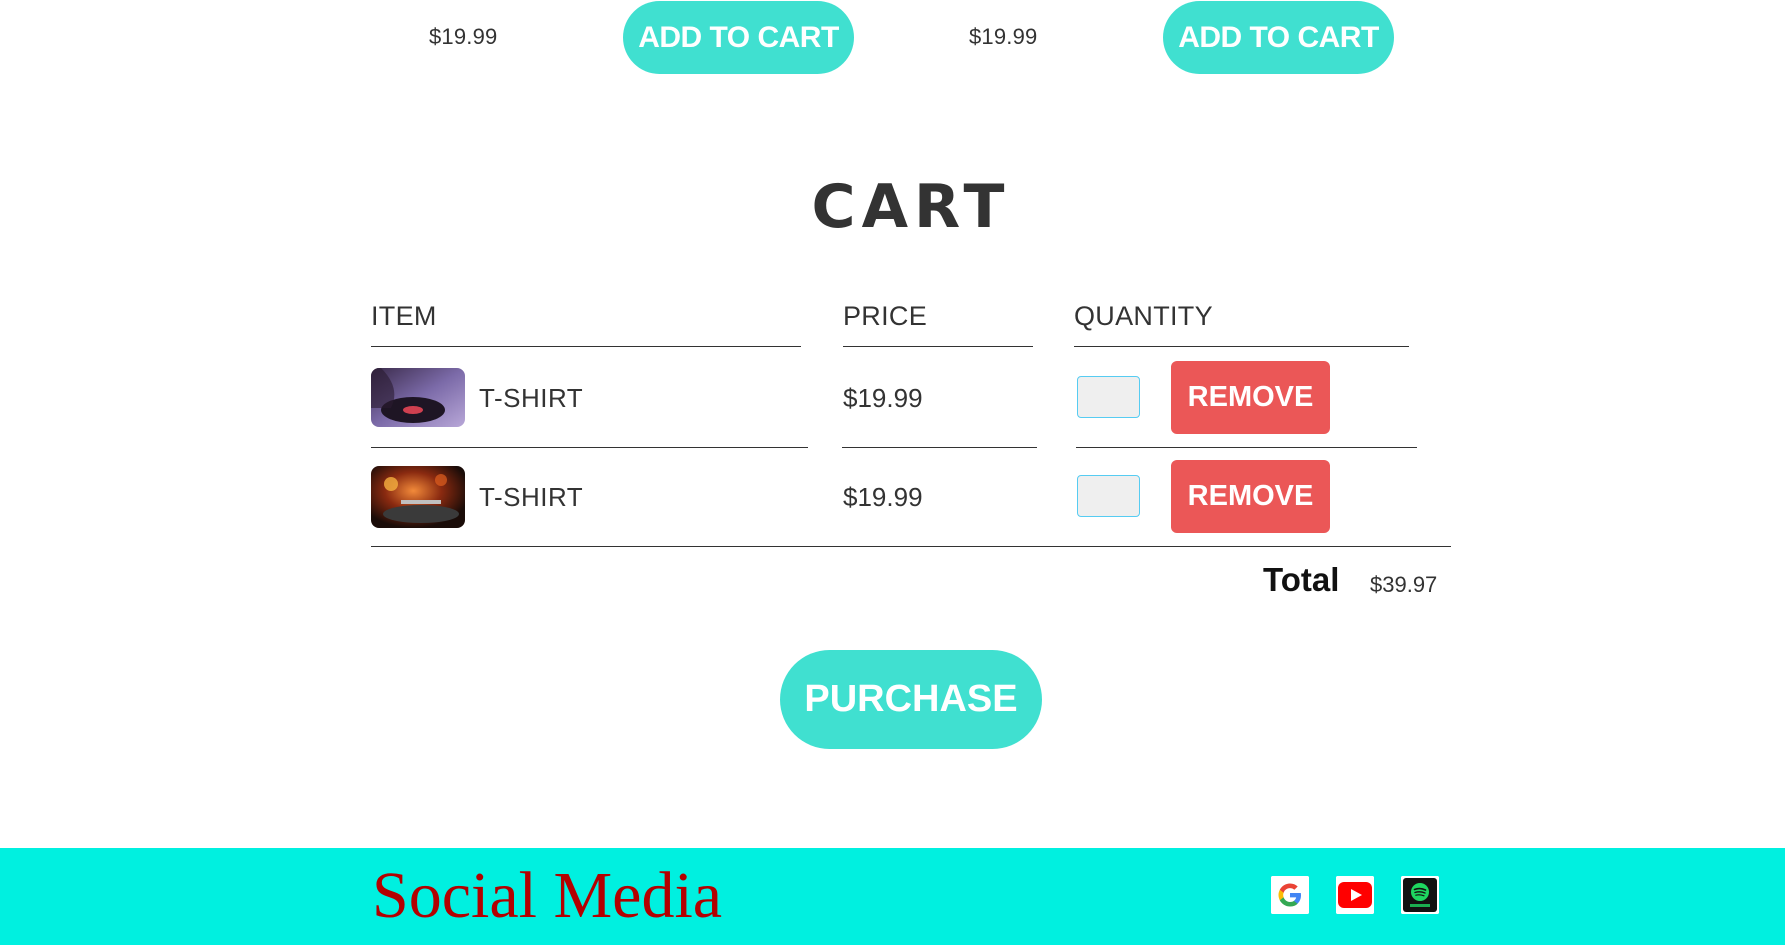 Image resolution: width=1785 pixels, height=945 pixels. I want to click on total-label: Total, so click(1301, 579).